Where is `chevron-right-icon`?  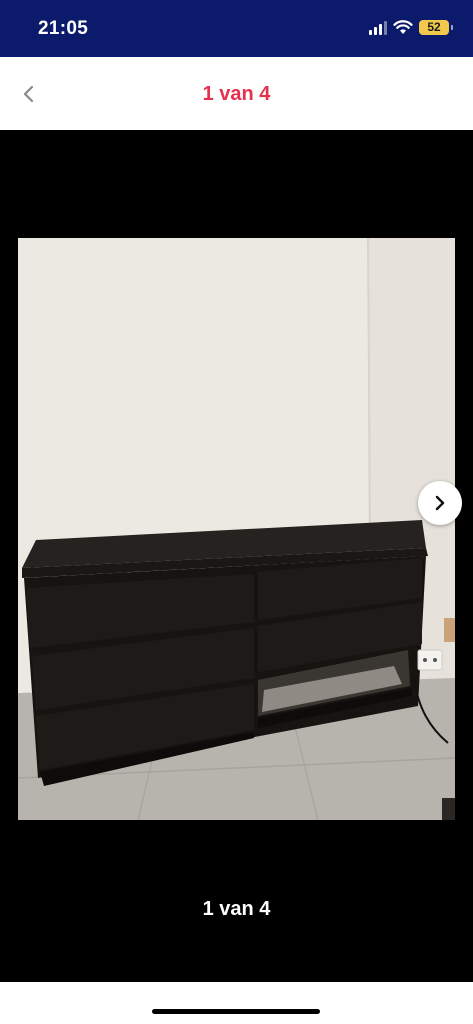
chevron-right-icon is located at coordinates (440, 503).